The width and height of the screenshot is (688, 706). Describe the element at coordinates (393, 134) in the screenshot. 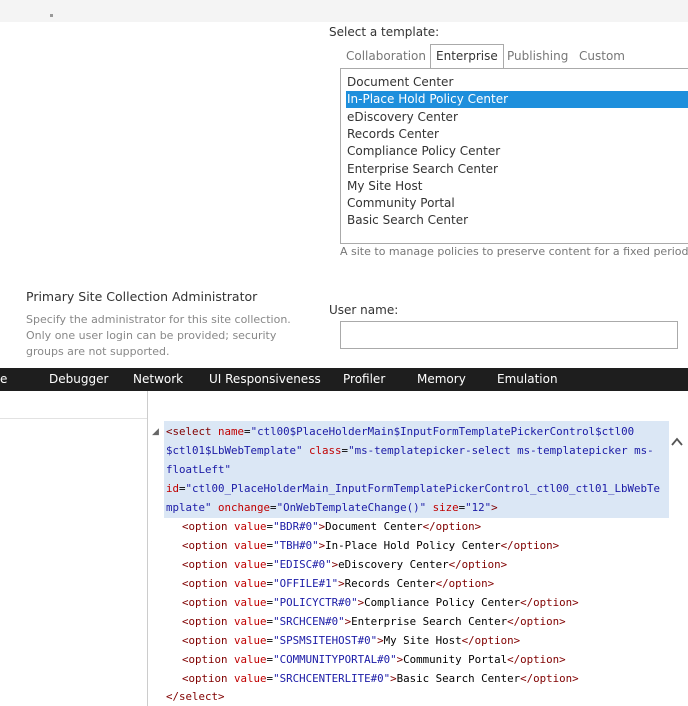

I see `template-option-records: Records Center` at that location.